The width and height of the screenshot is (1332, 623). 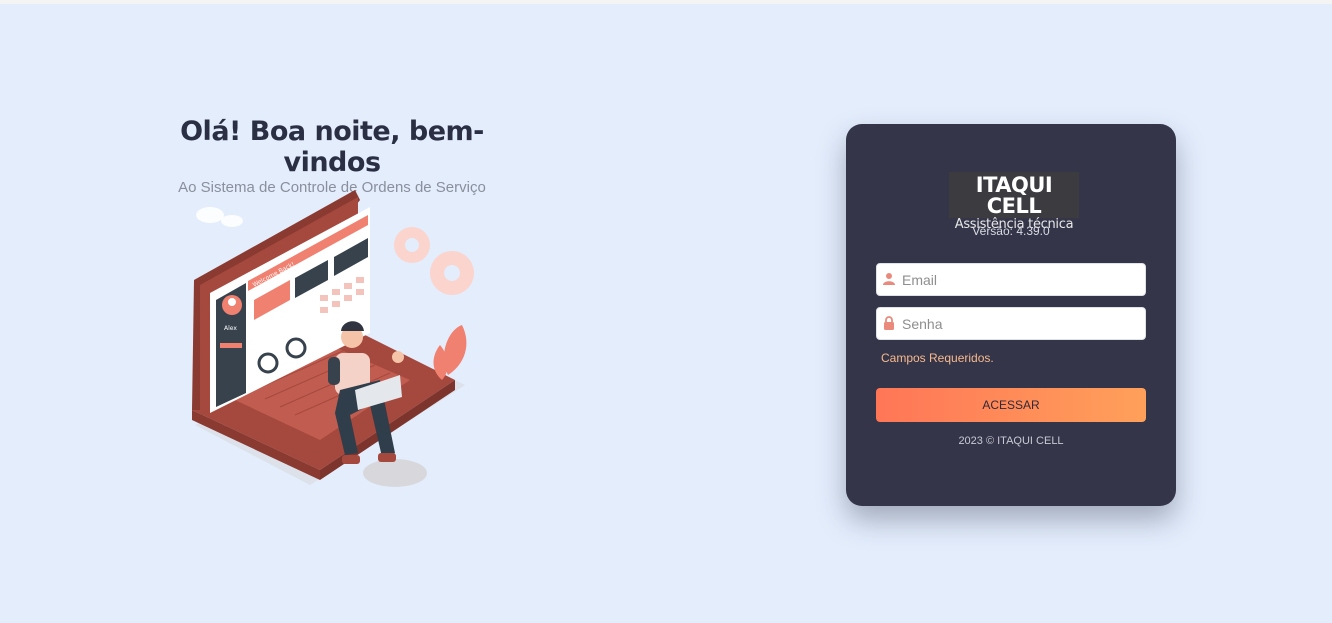 I want to click on user-icon, so click(x=889, y=279).